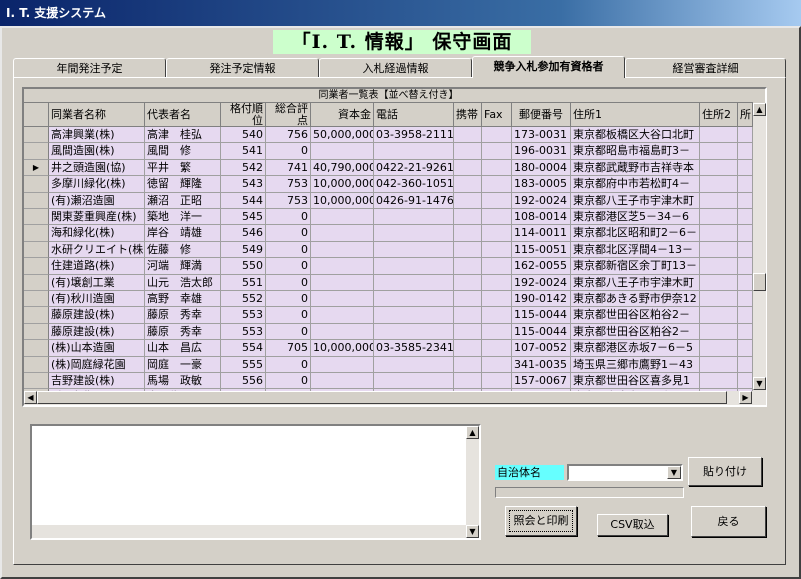  I want to click on cell-rank: 553, so click(243, 332).